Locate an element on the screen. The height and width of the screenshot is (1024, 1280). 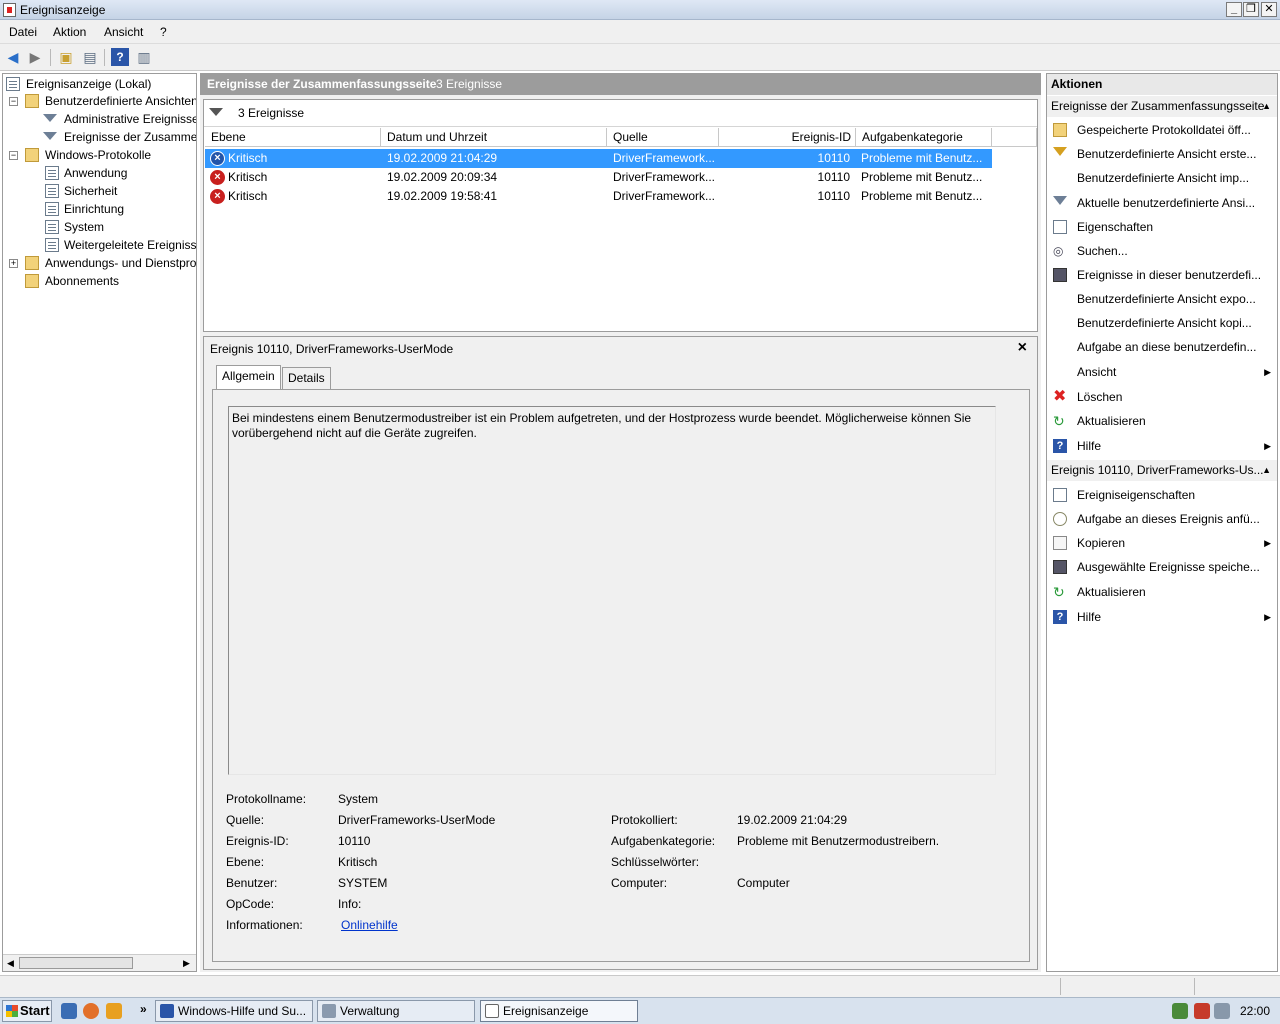
security-shield-icon is located at coordinates (1180, 1011).